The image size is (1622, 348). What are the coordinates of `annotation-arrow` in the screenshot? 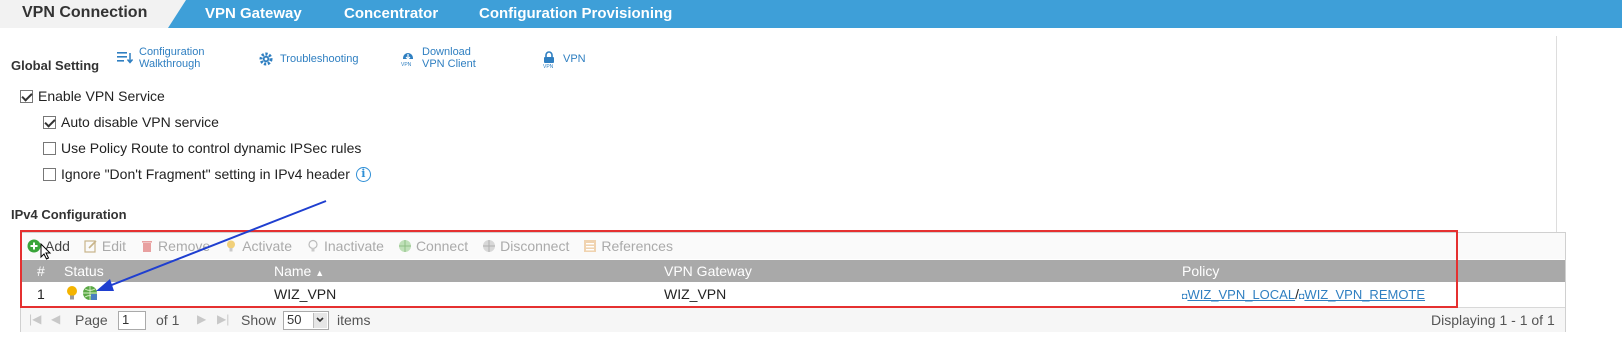 It's located at (211, 245).